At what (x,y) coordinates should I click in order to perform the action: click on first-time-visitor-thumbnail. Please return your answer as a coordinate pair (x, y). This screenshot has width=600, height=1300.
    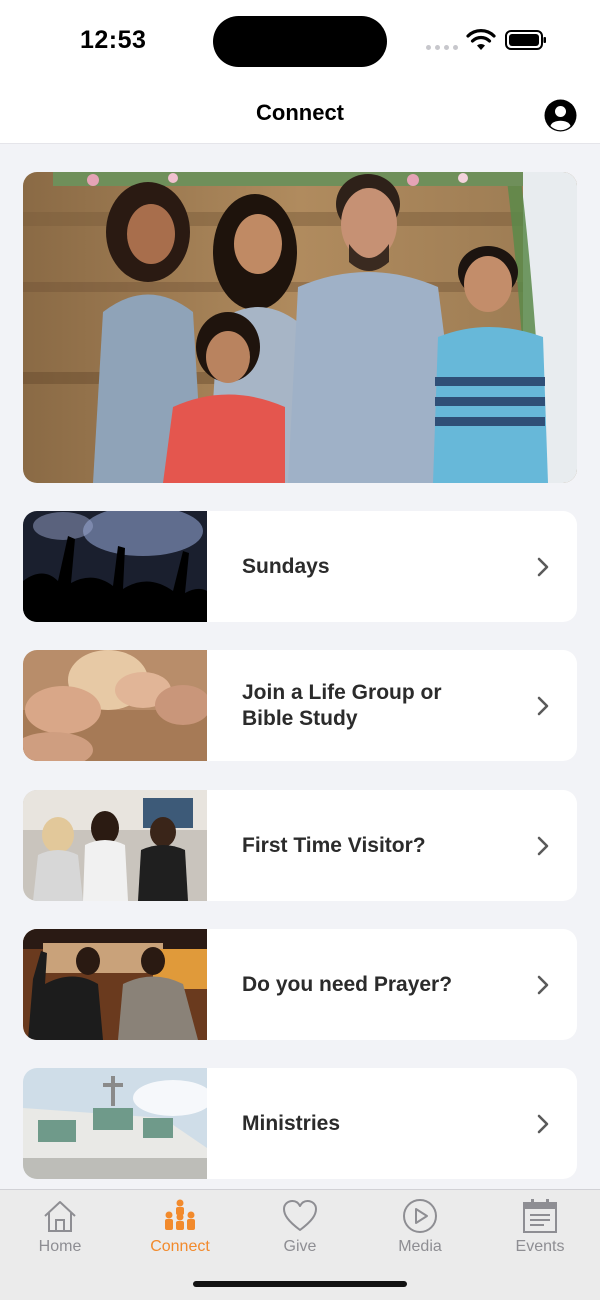
    Looking at the image, I should click on (115, 845).